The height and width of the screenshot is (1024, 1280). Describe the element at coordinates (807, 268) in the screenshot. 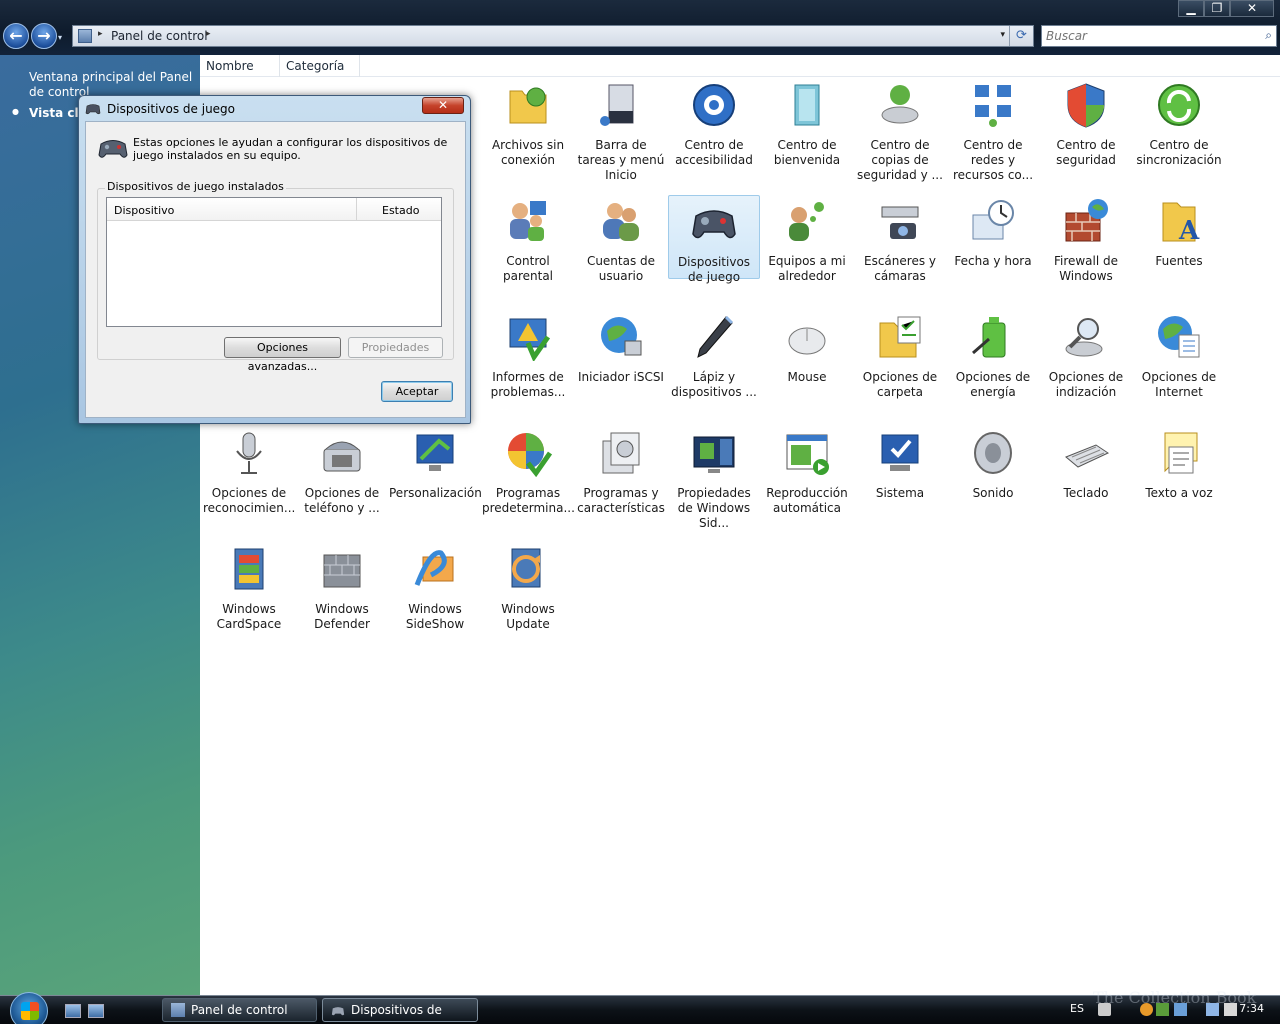

I see `item-label: Equipos a mi alrededor` at that location.